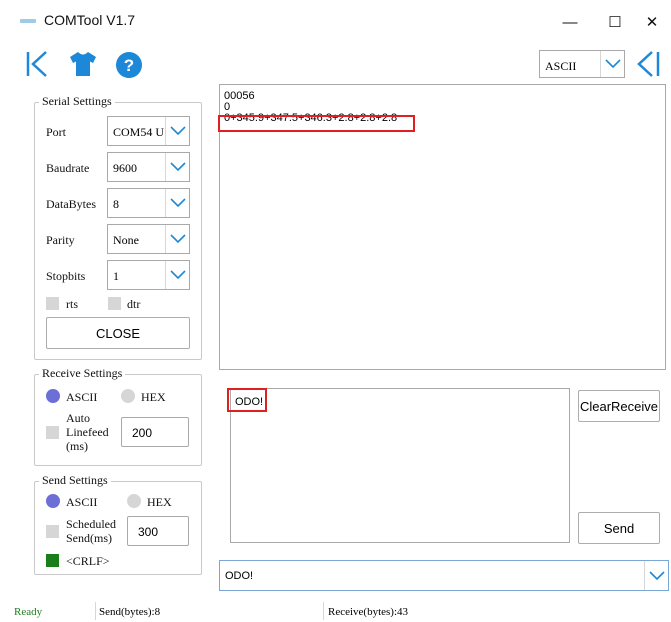 Image resolution: width=671 pixels, height=622 pixels. Describe the element at coordinates (78, 418) in the screenshot. I see `autolinefeed-label-1: Auto` at that location.